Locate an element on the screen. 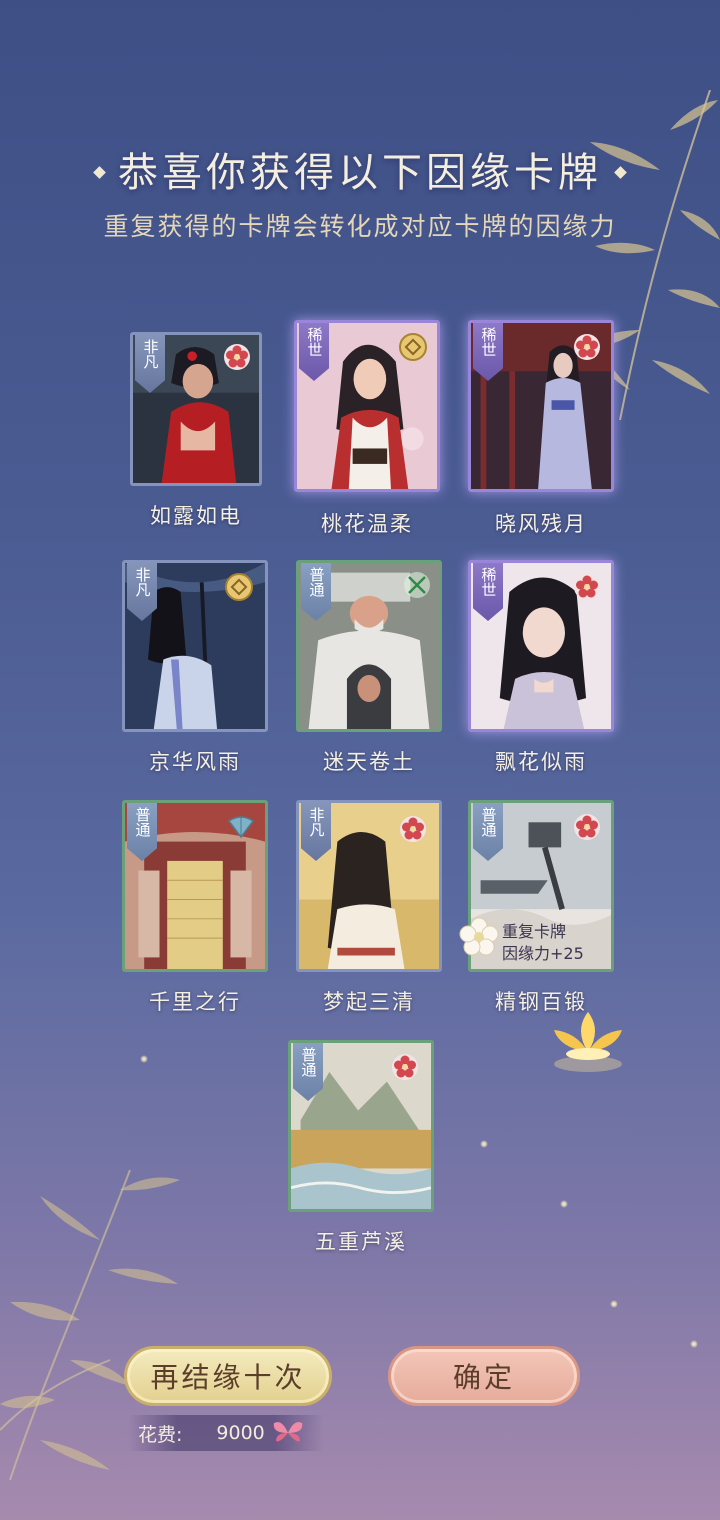 This screenshot has height=1520, width=720. crossed-swords-icon is located at coordinates (417, 585).